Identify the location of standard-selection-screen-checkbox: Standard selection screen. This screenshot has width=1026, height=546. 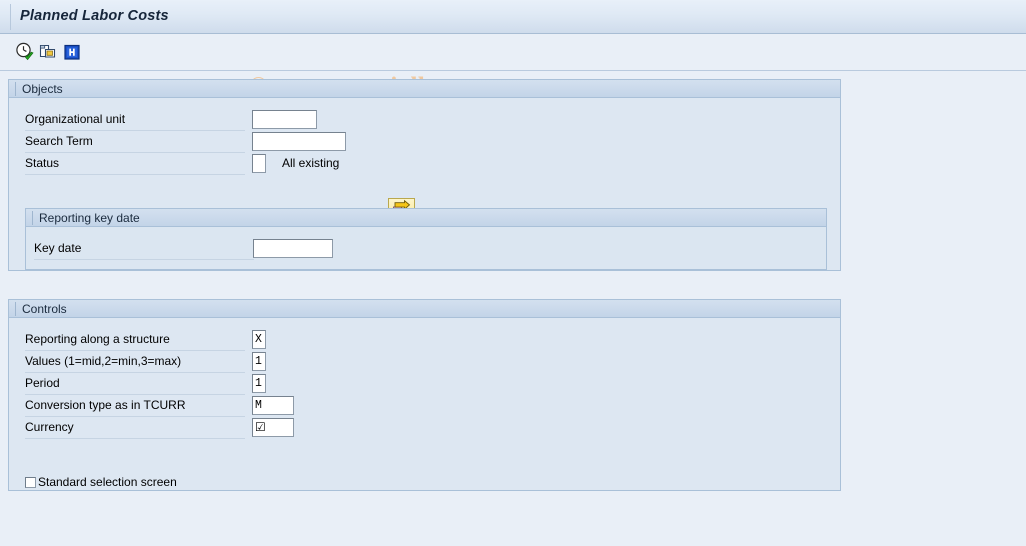
(101, 482).